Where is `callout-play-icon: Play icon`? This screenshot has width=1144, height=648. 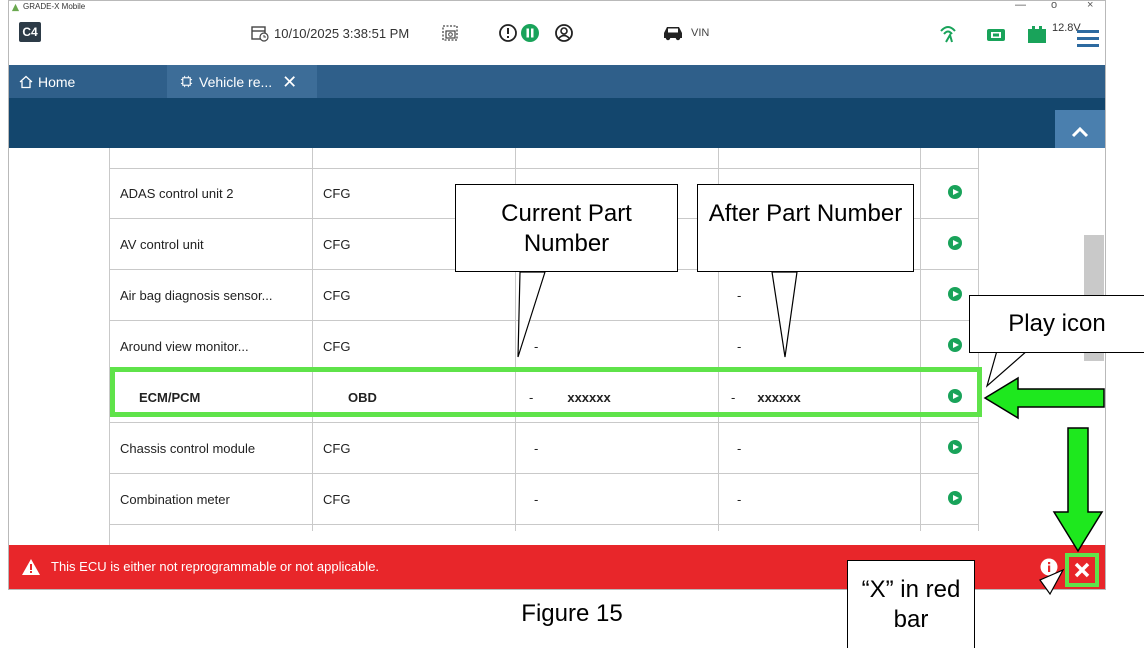 callout-play-icon: Play icon is located at coordinates (1056, 324).